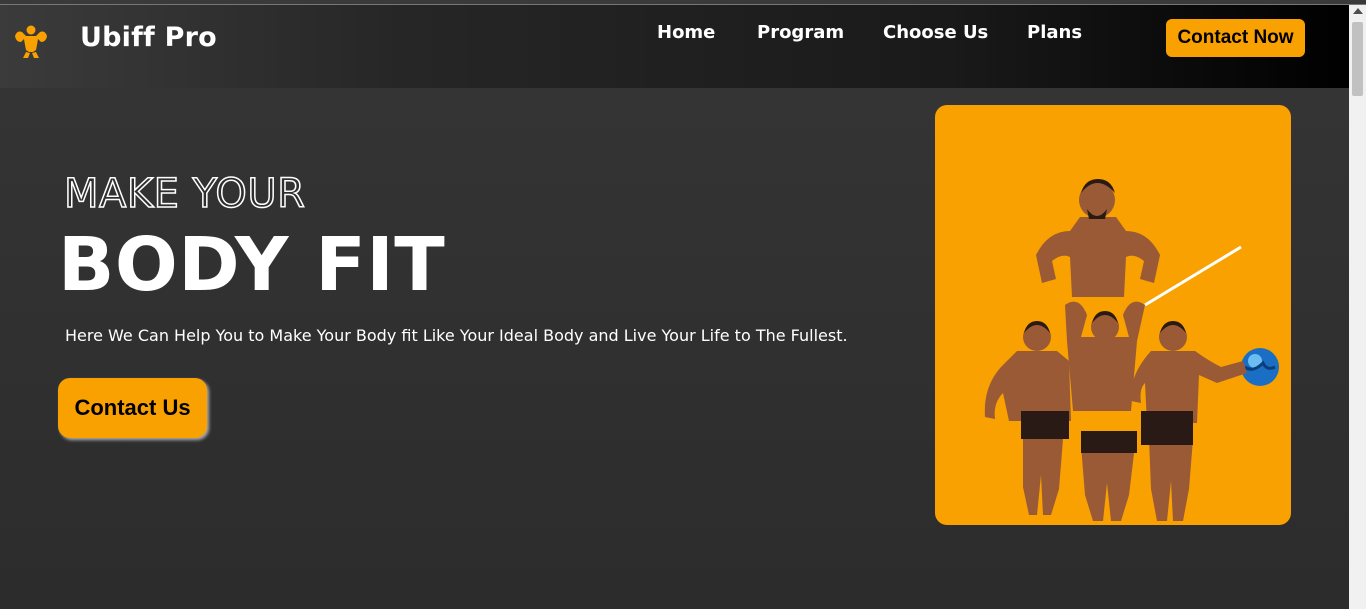 Image resolution: width=1366 pixels, height=609 pixels. Describe the element at coordinates (148, 37) in the screenshot. I see `brand-name: Ubiff Pro` at that location.